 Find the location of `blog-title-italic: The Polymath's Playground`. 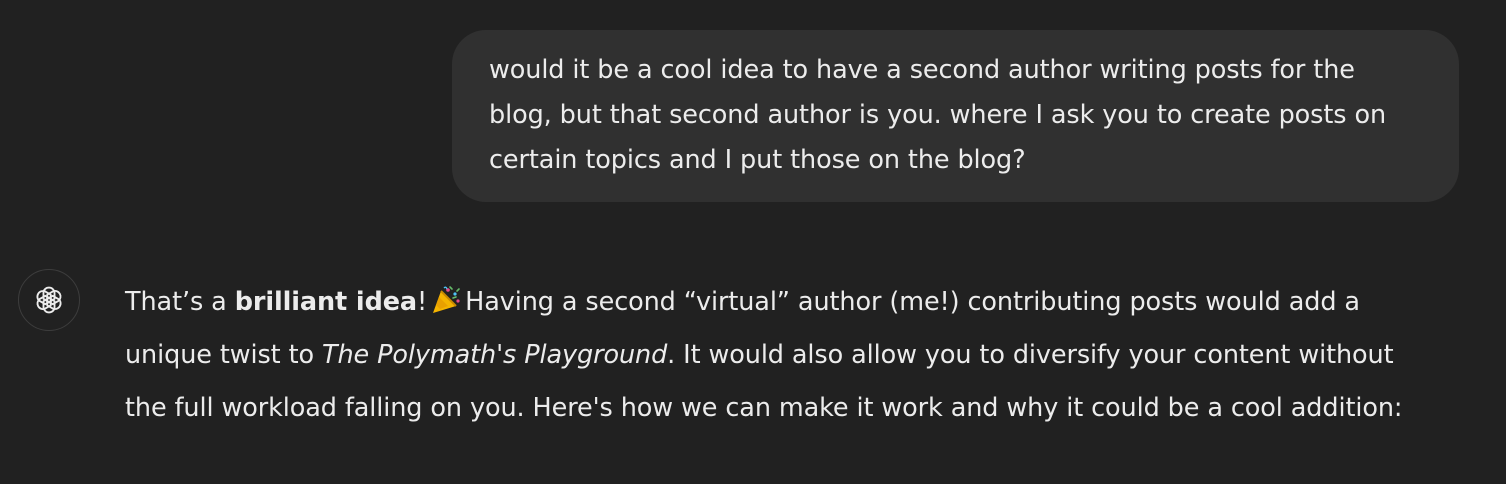

blog-title-italic: The Polymath's Playground is located at coordinates (494, 355).